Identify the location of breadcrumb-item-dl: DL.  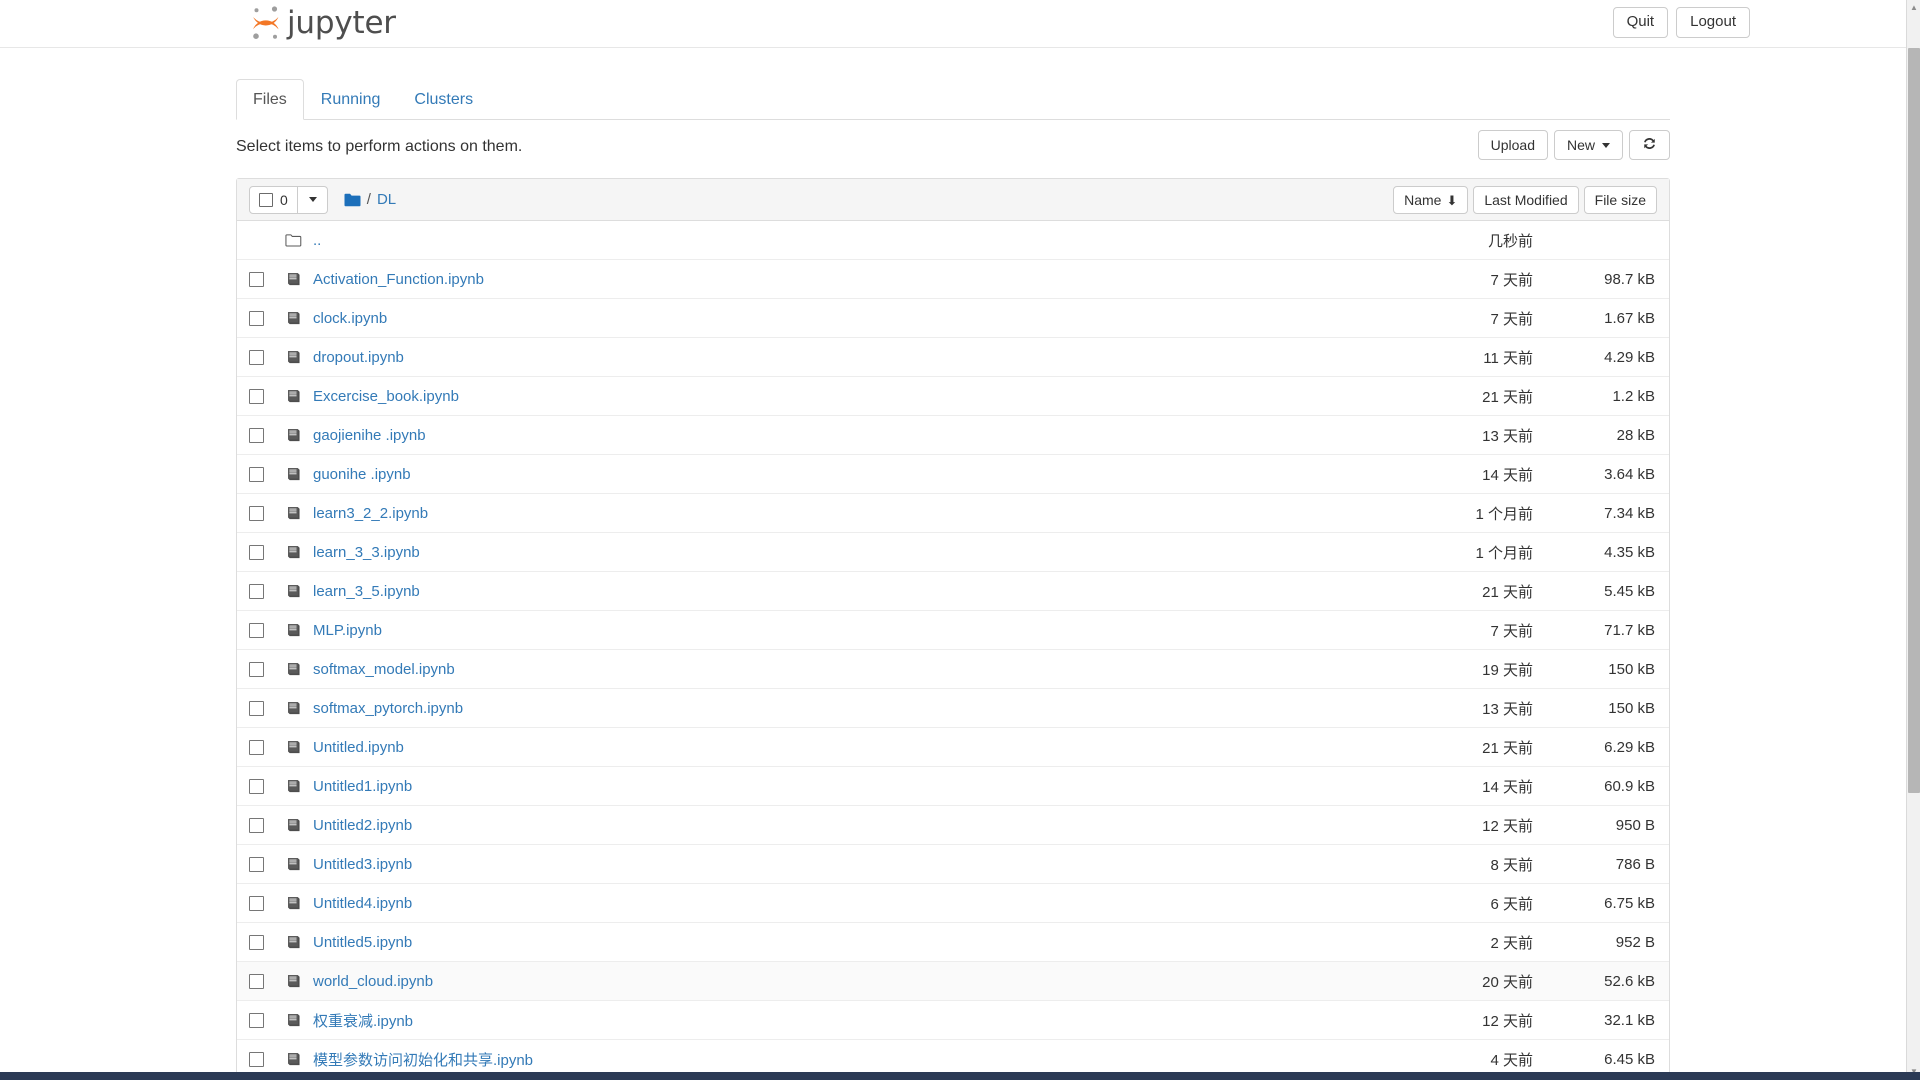
(386, 199).